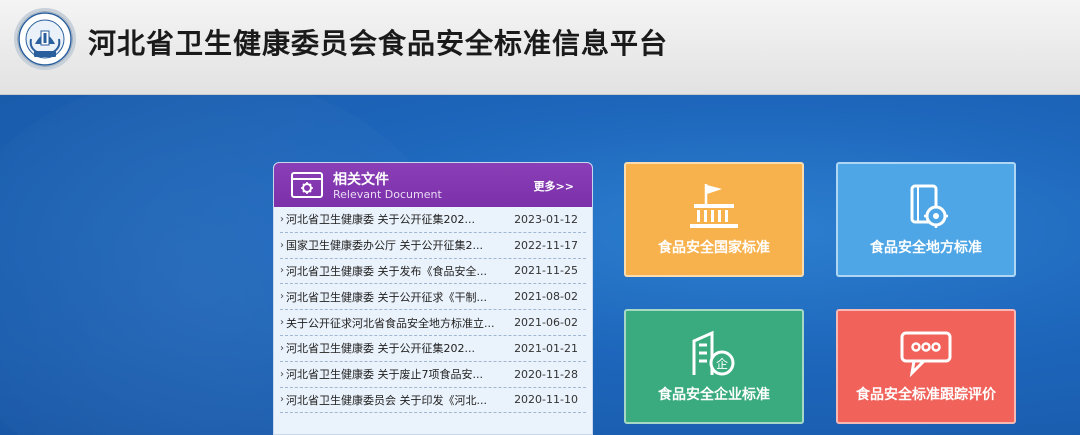  I want to click on document-date: 2021-06-02, so click(546, 323).